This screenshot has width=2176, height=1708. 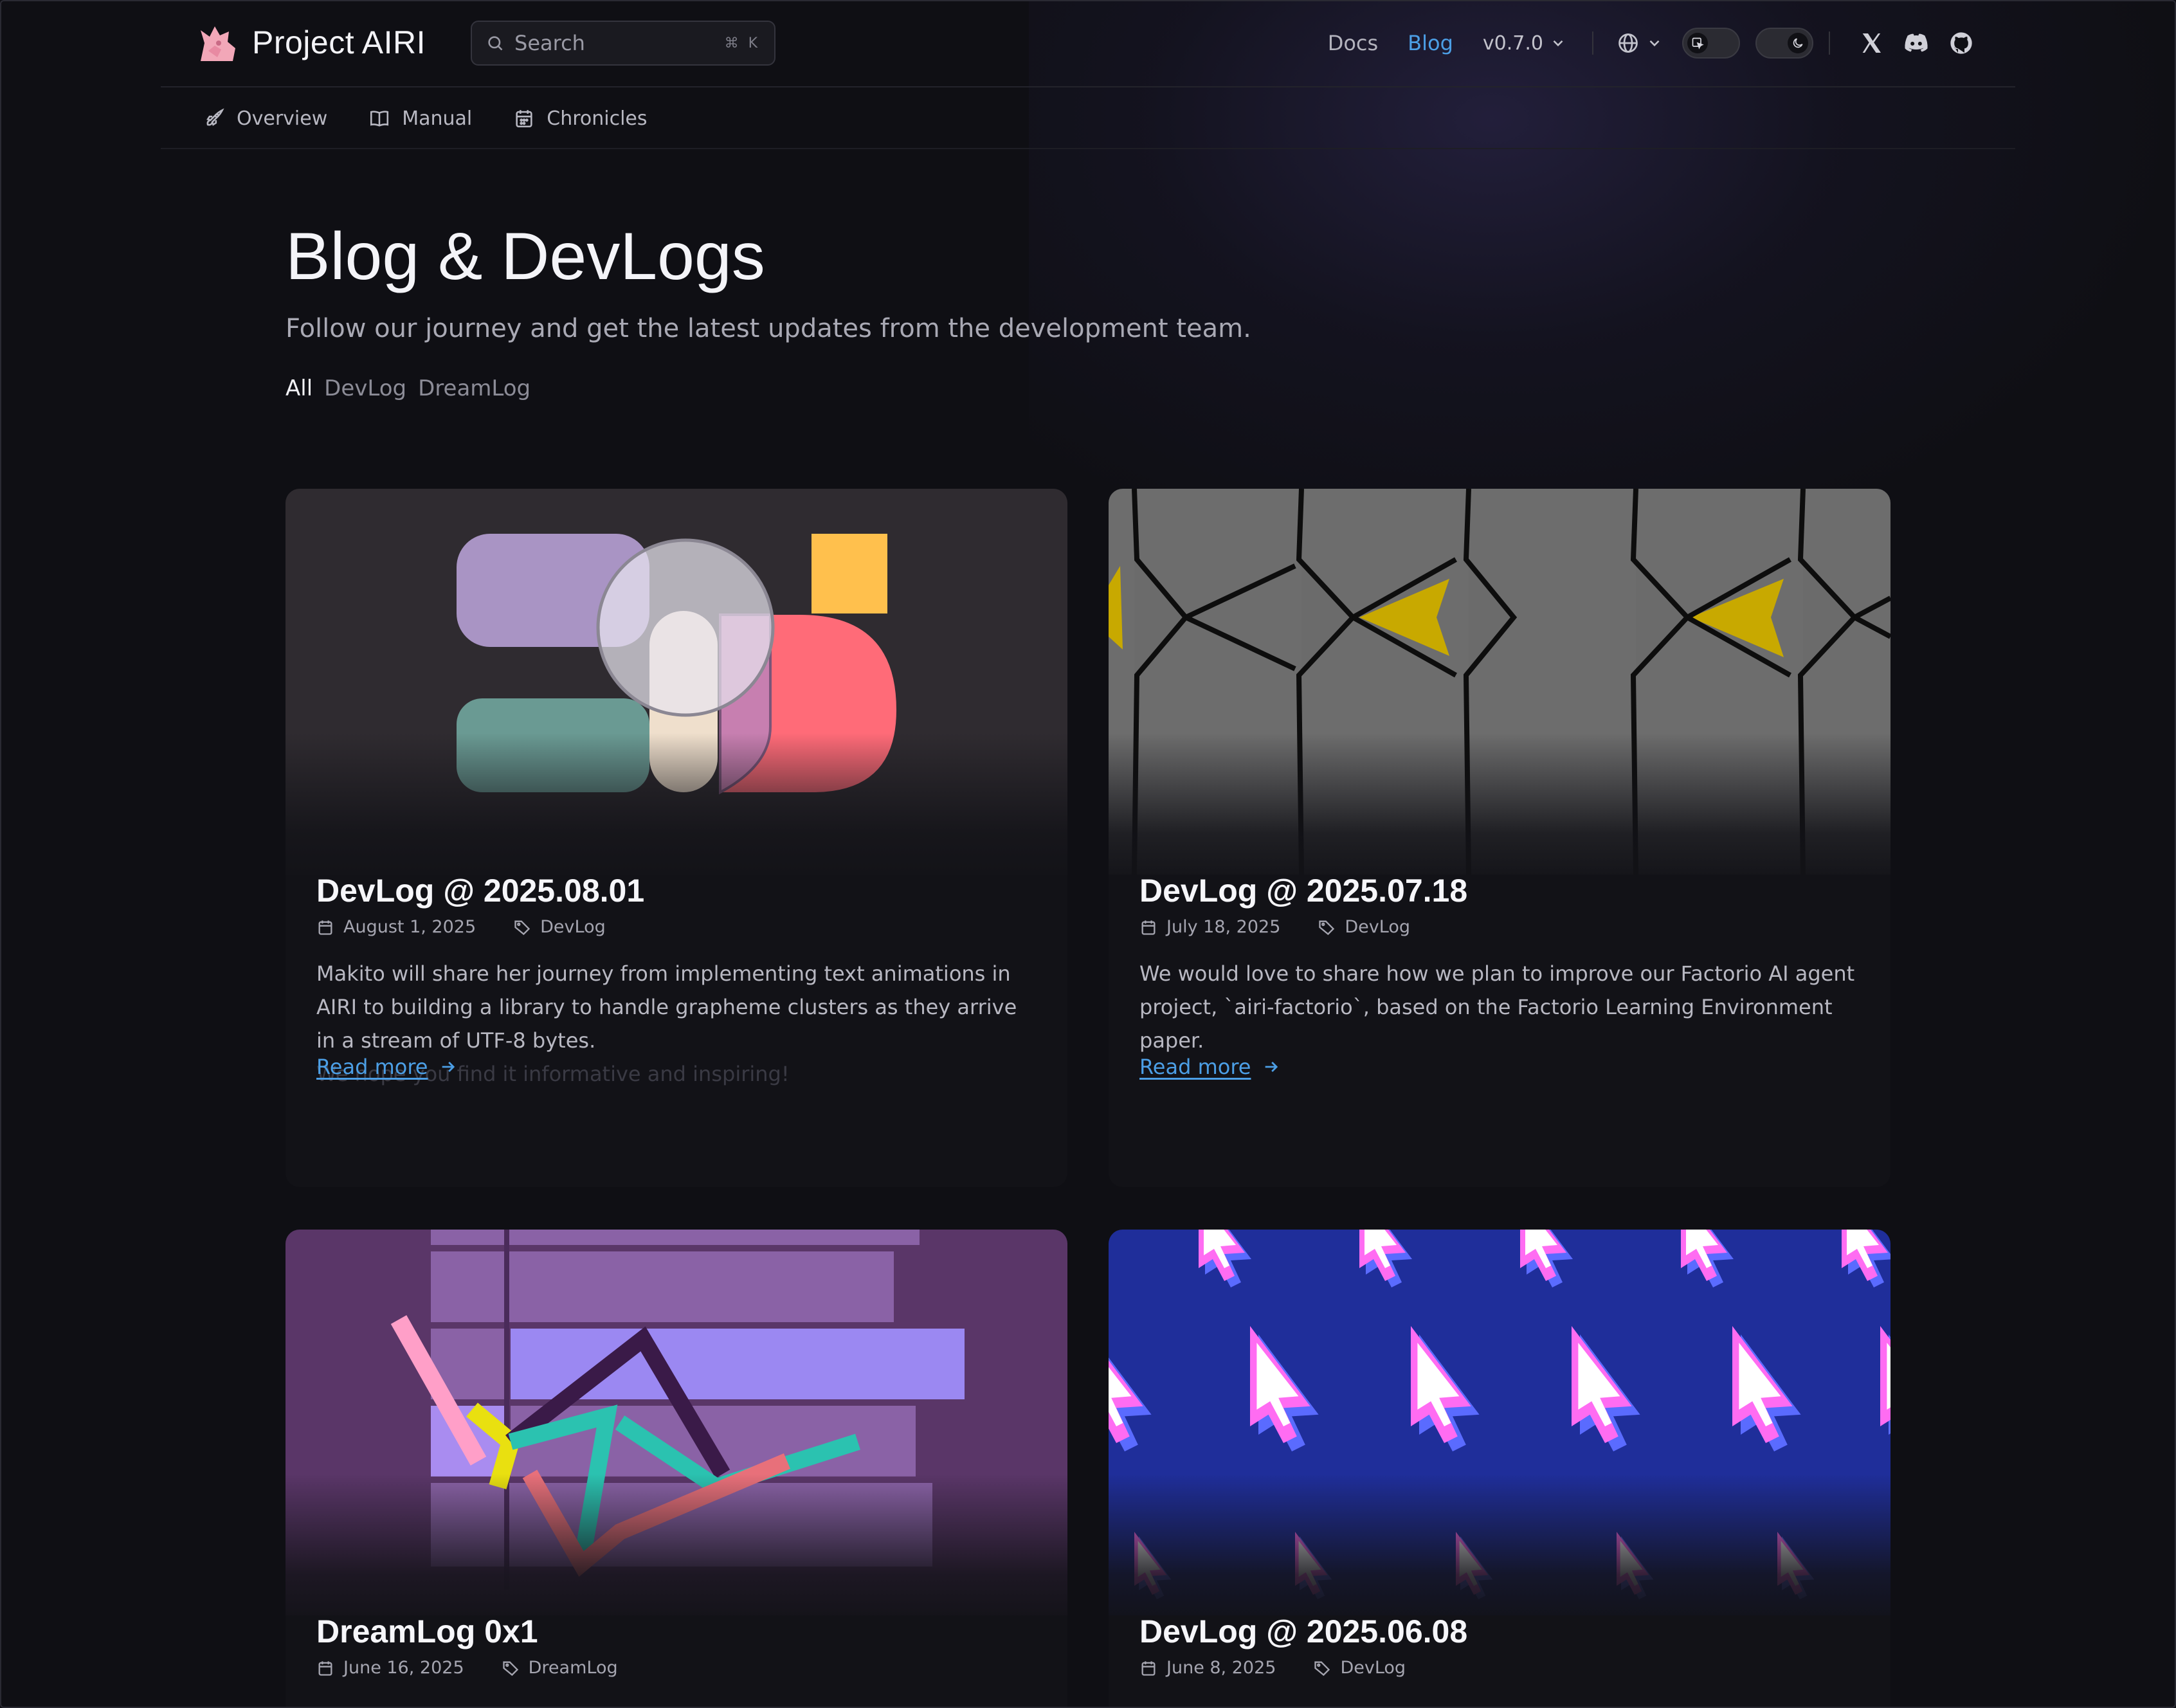 What do you see at coordinates (1431, 43) in the screenshot?
I see `nav-link-blog: Blog` at bounding box center [1431, 43].